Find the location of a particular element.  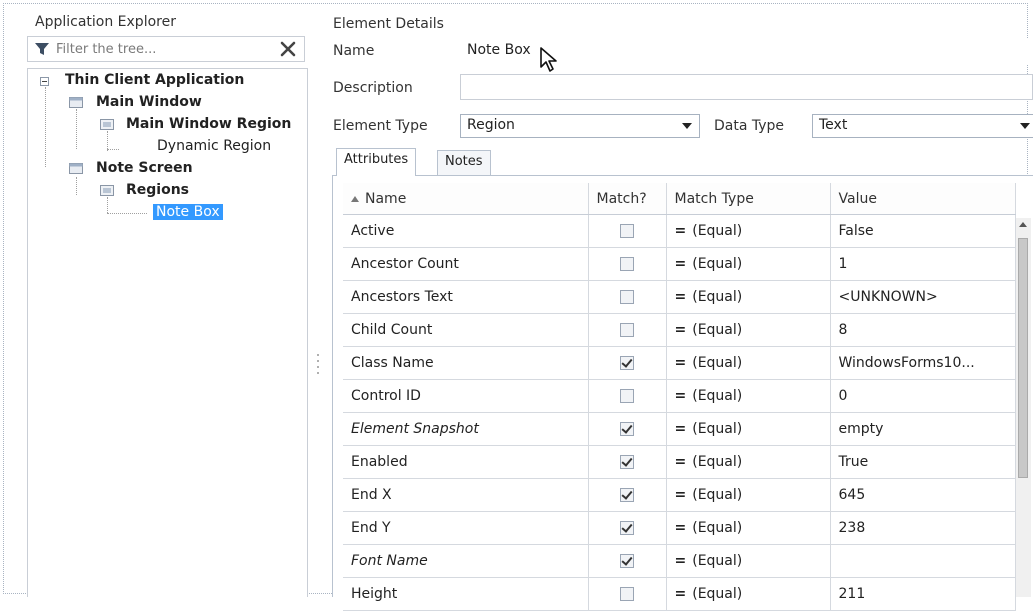

collapse-toggle-icon is located at coordinates (44, 81).